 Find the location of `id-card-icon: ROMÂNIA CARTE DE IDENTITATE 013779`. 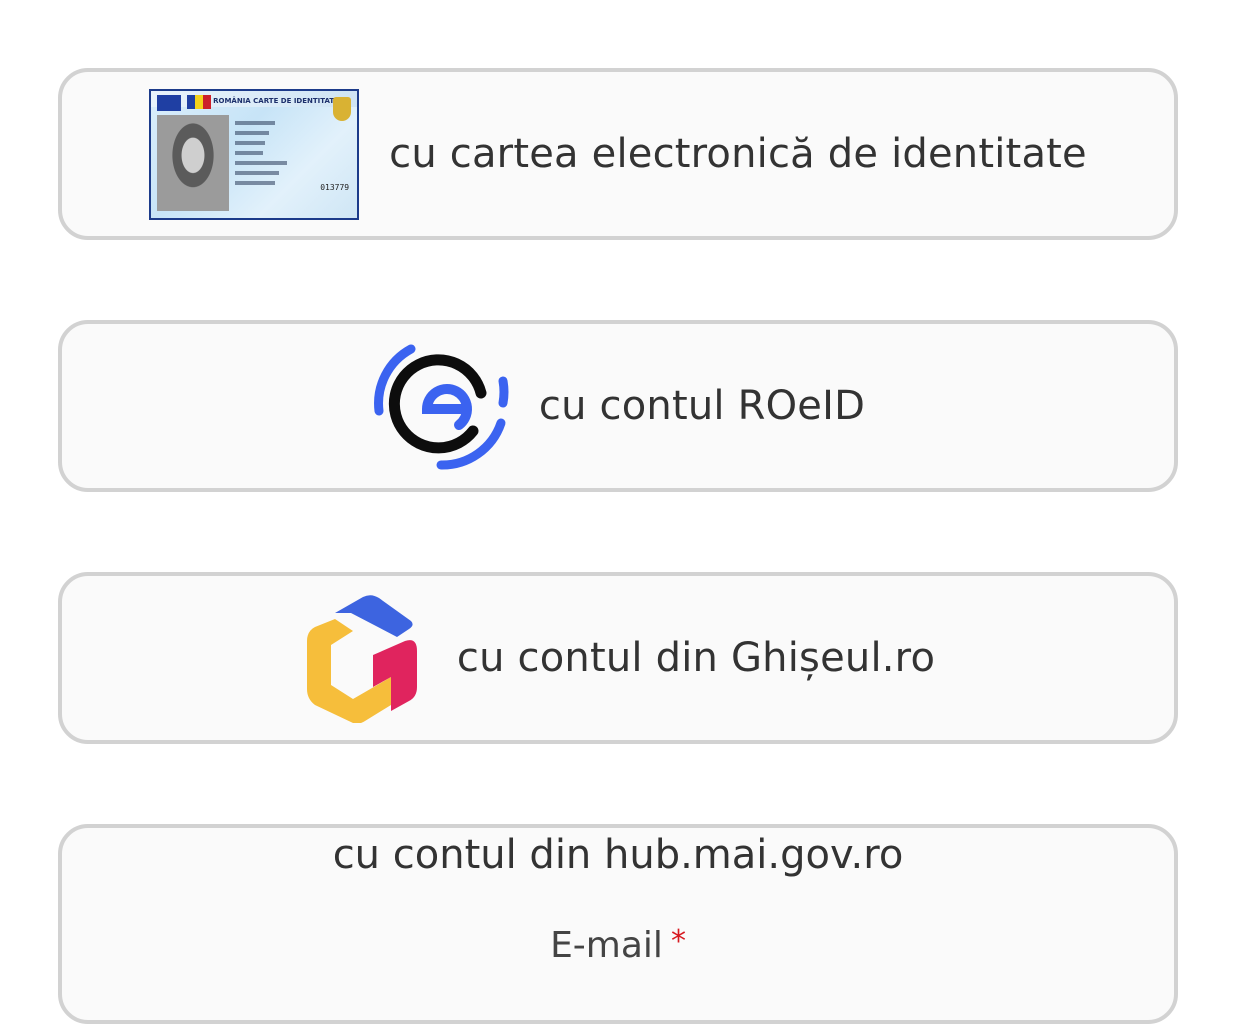

id-card-icon: ROMÂNIA CARTE DE IDENTITATE 013779 is located at coordinates (254, 154).